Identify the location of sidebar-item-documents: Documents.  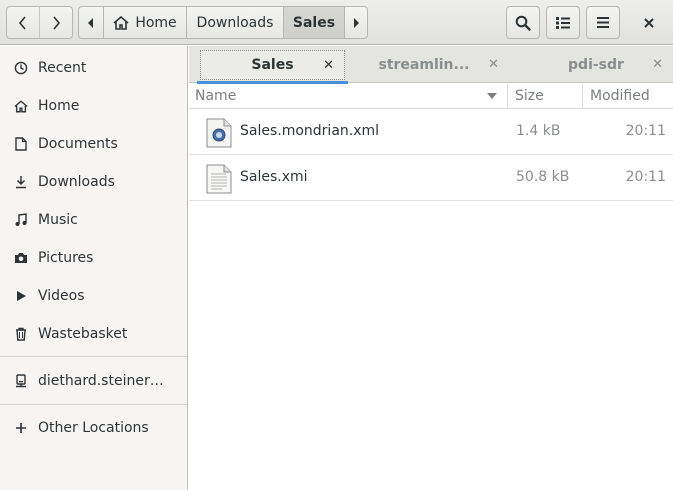
(93, 144).